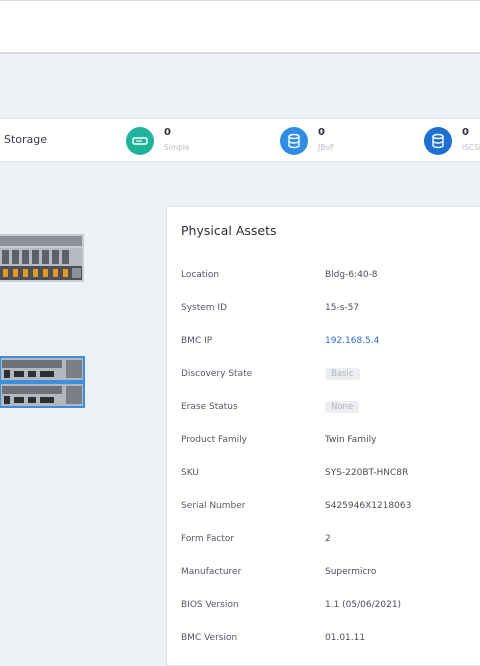 The width and height of the screenshot is (480, 666). What do you see at coordinates (211, 572) in the screenshot?
I see `field-label: Manufacturer` at bounding box center [211, 572].